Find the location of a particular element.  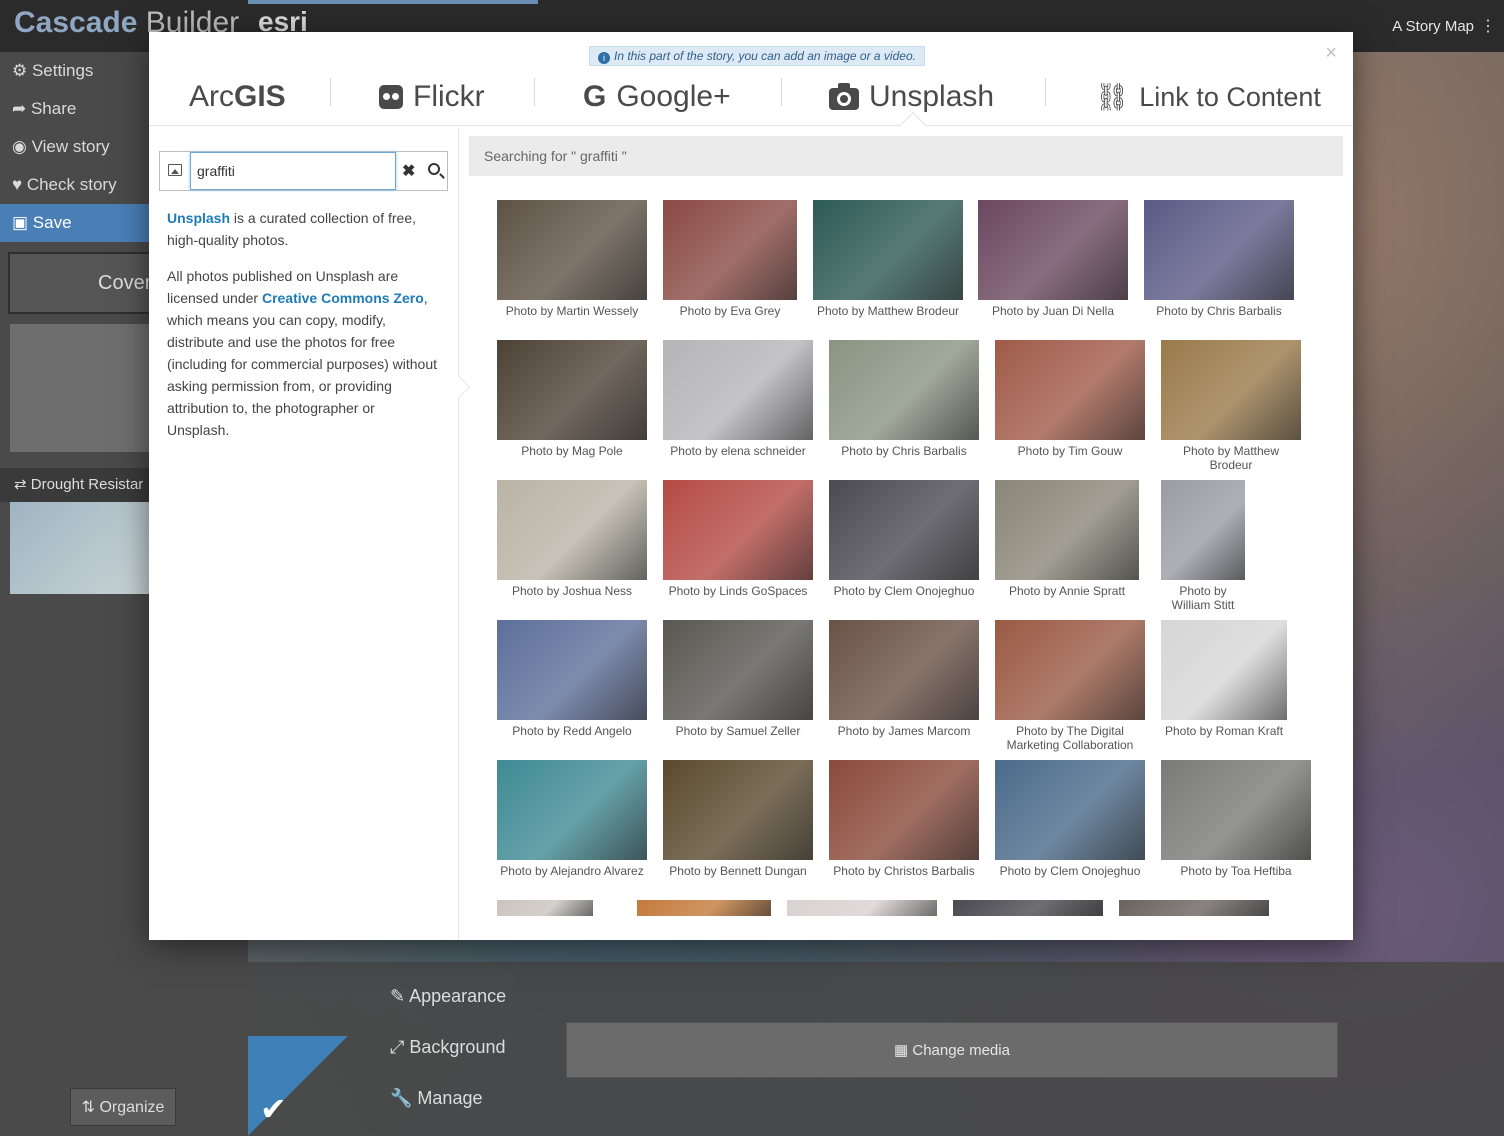

nav-share-label: Share is located at coordinates (53, 108).